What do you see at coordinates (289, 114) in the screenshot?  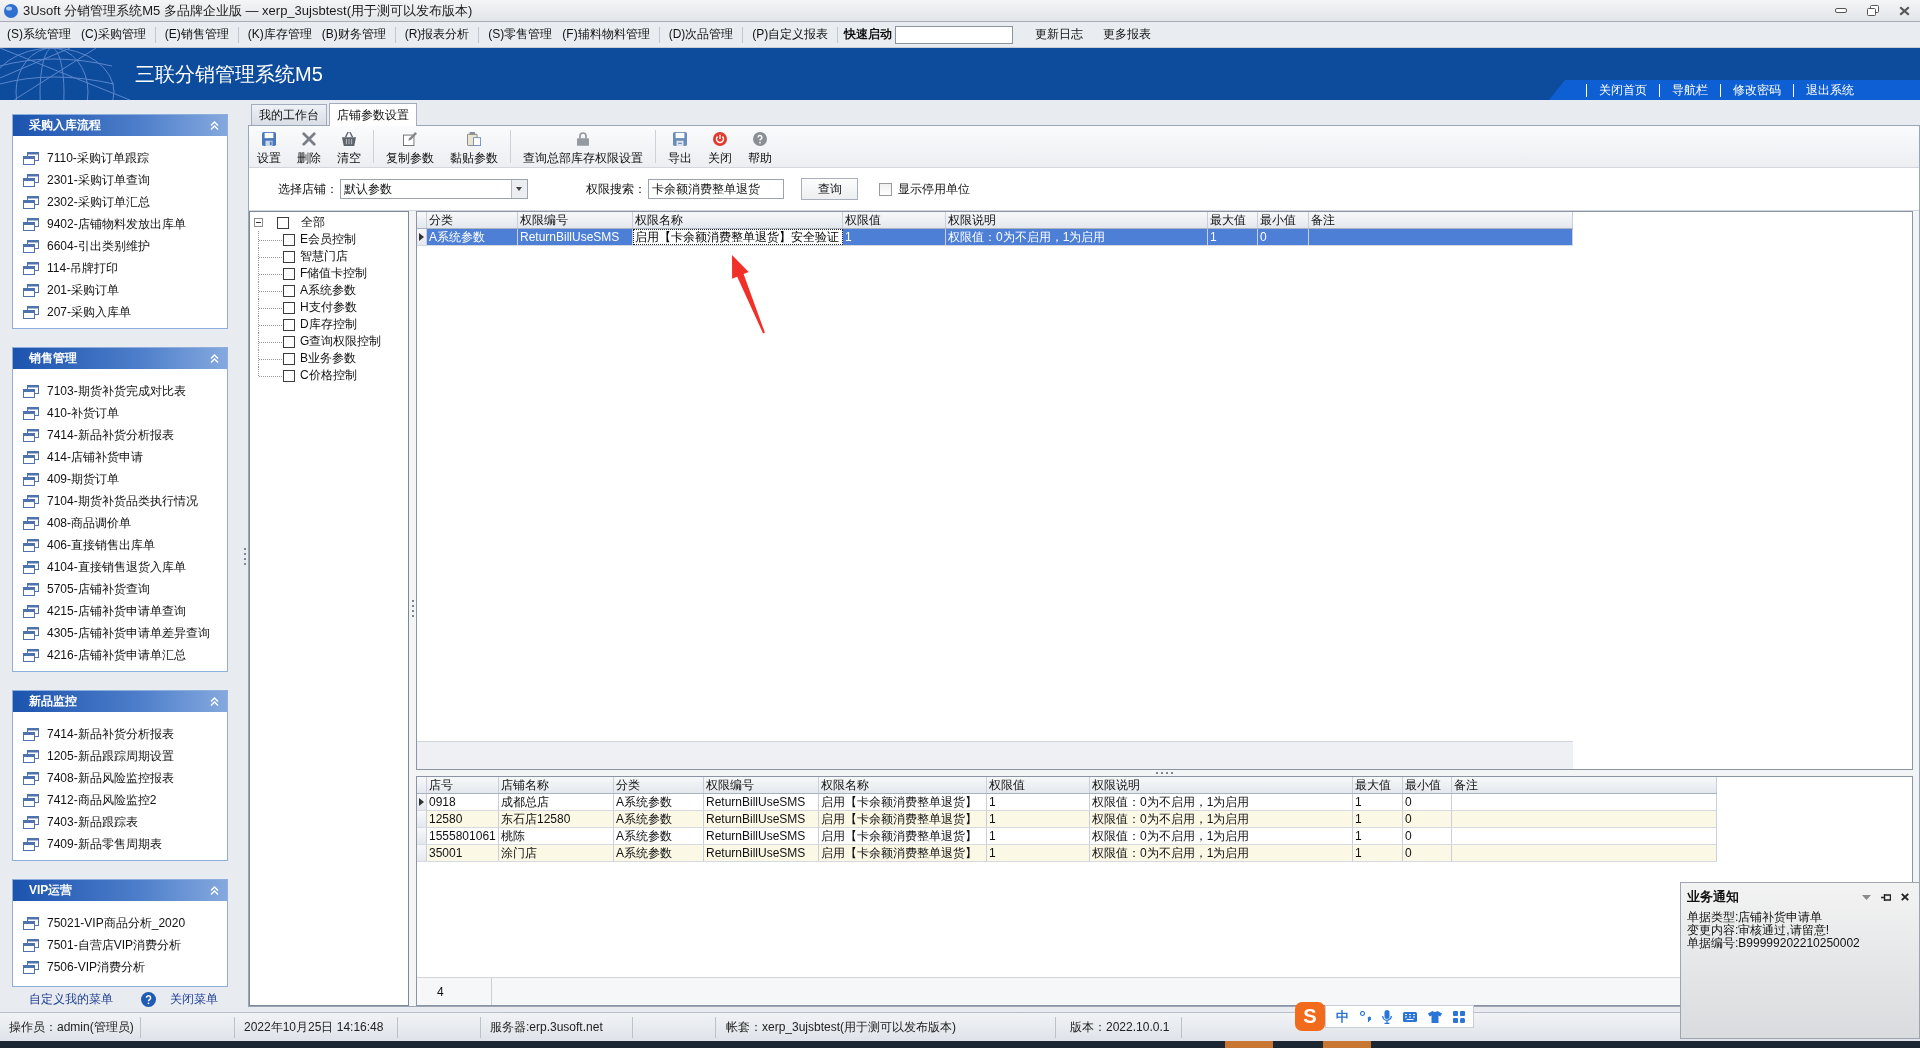 I see `tab: 我的工作台` at bounding box center [289, 114].